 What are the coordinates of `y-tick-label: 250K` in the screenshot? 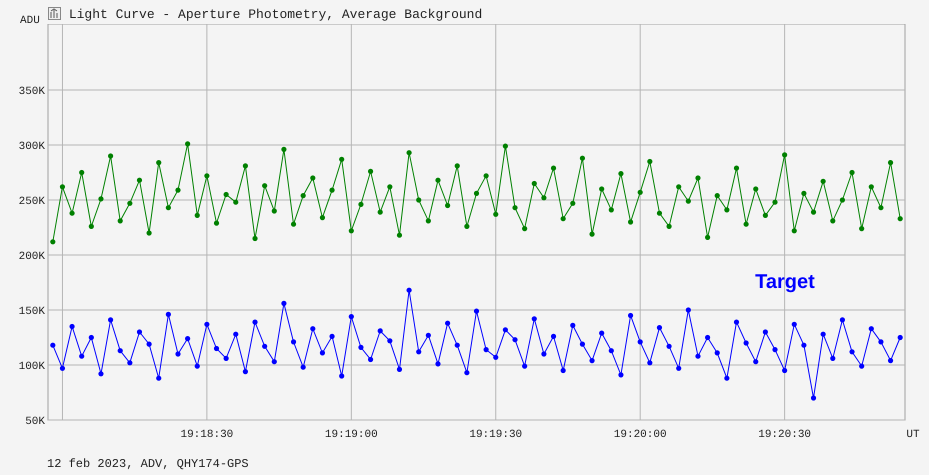 It's located at (31, 202).